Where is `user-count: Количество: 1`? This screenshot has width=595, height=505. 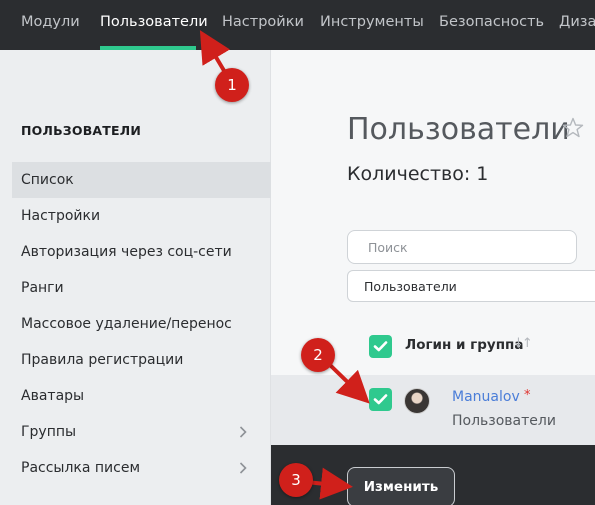
user-count: Количество: 1 is located at coordinates (418, 174).